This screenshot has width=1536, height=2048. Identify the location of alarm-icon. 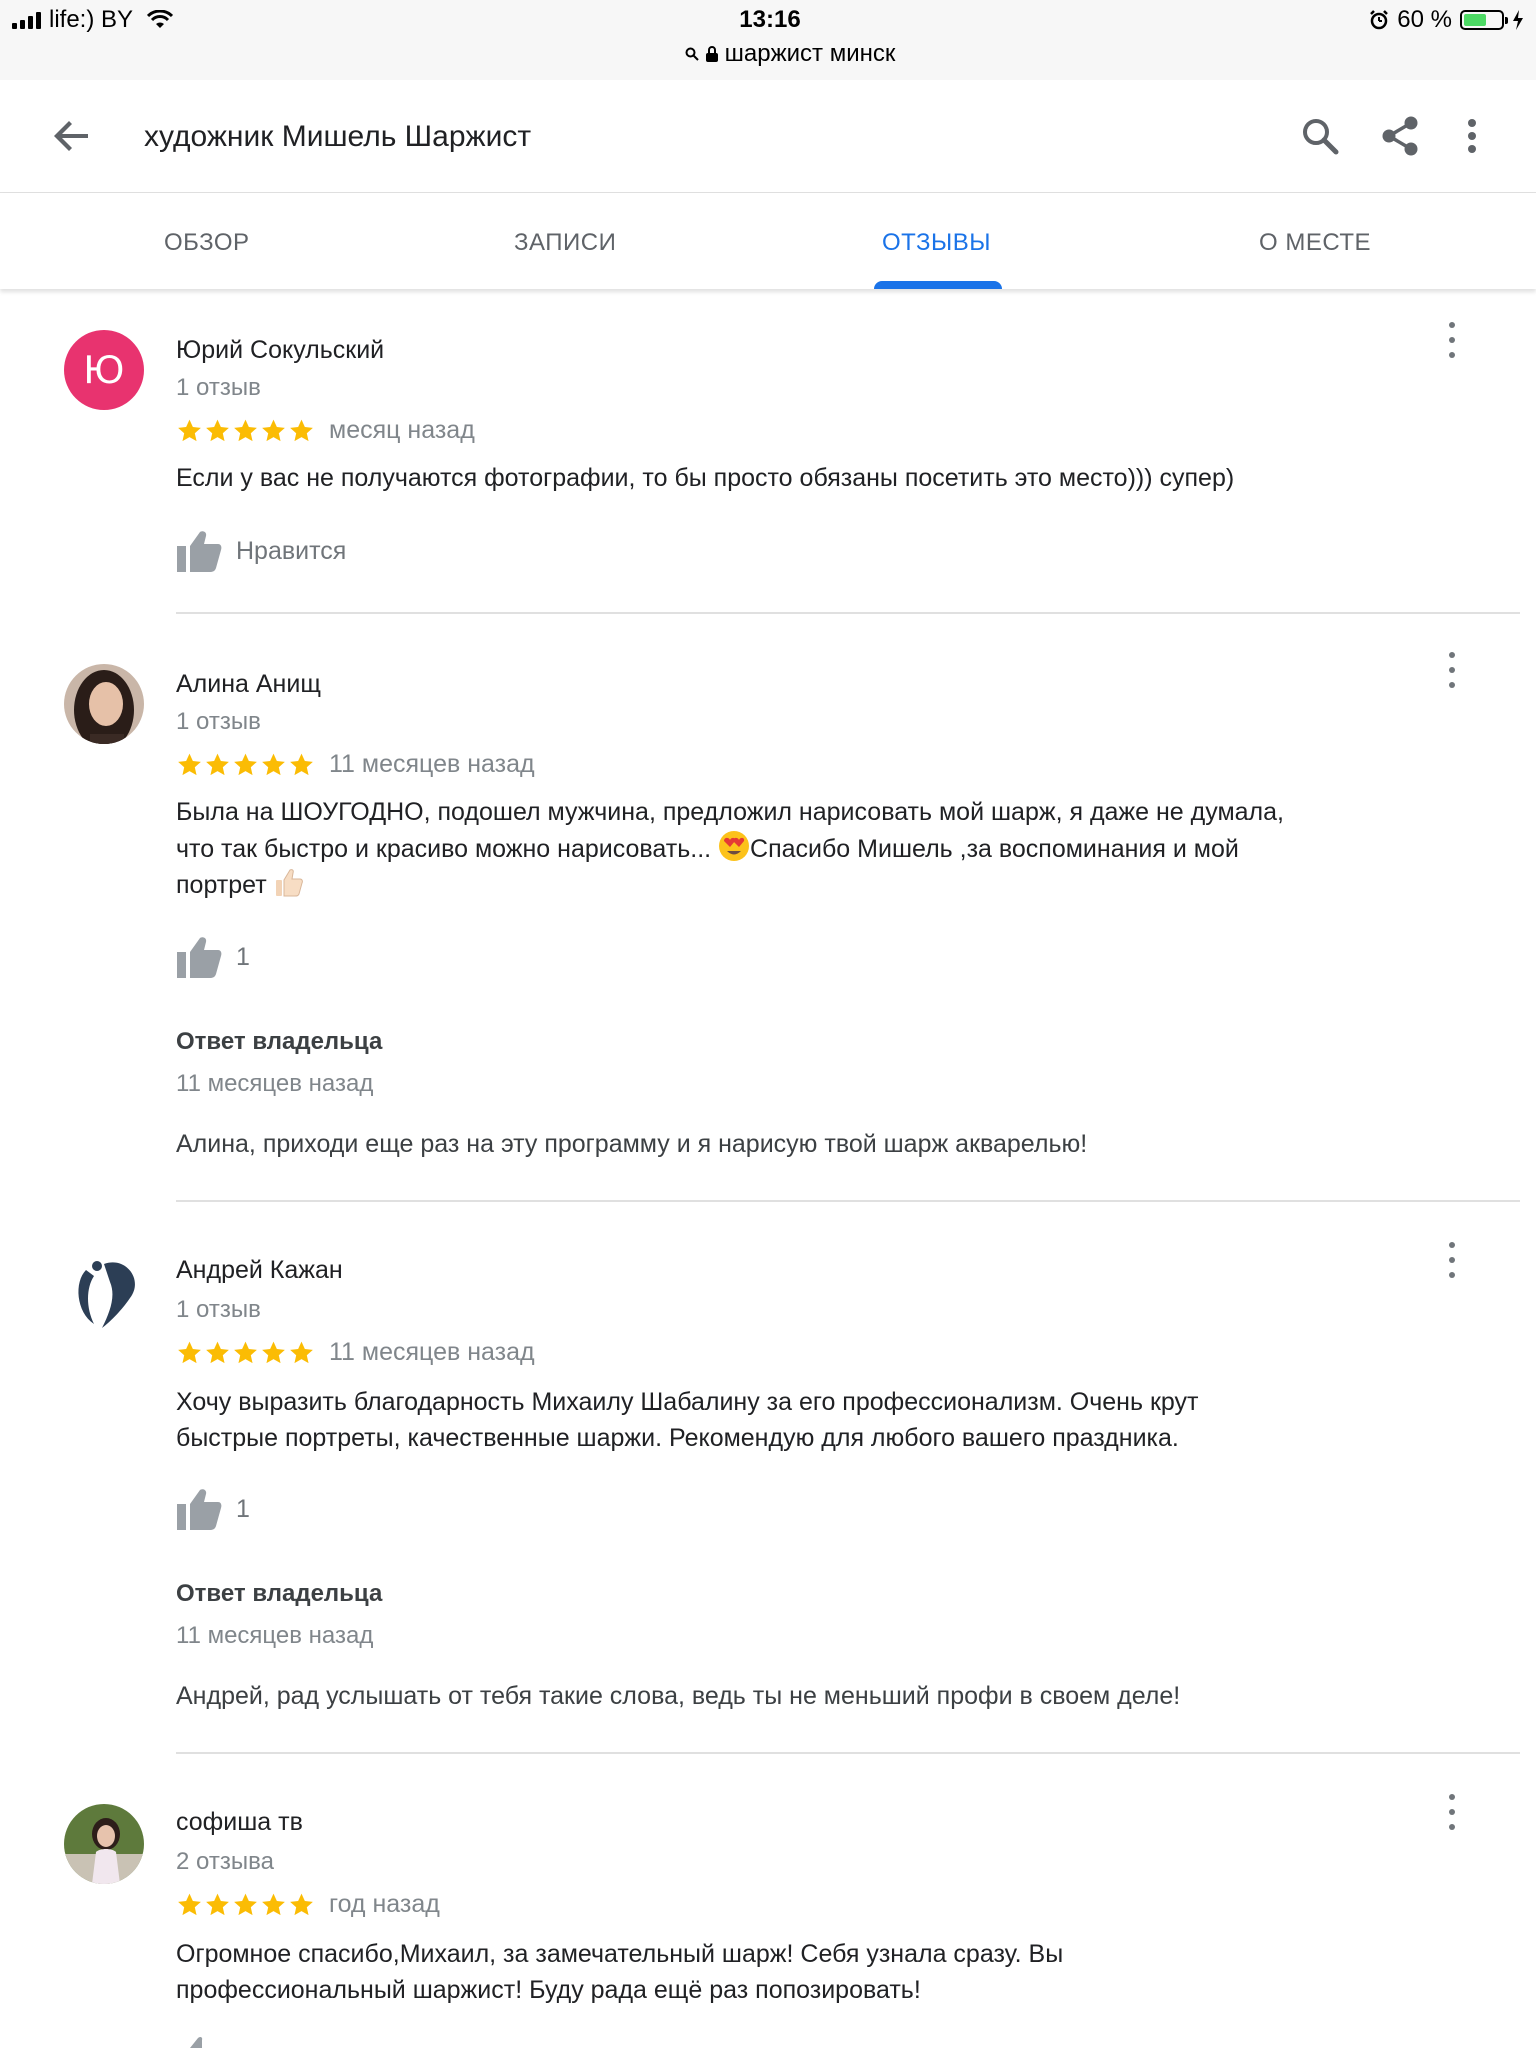
(1379, 20).